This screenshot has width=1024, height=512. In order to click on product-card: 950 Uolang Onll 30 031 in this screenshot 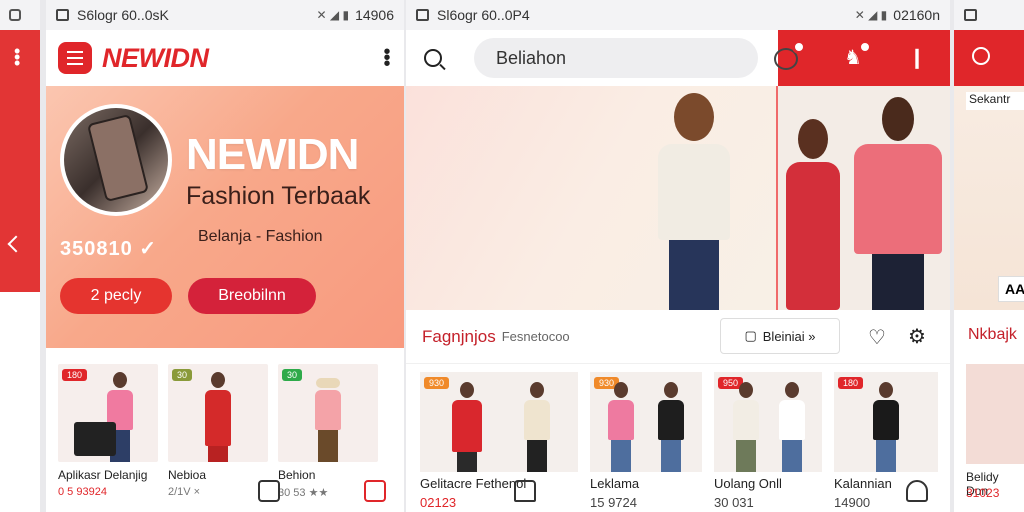, I will do `click(768, 441)`.